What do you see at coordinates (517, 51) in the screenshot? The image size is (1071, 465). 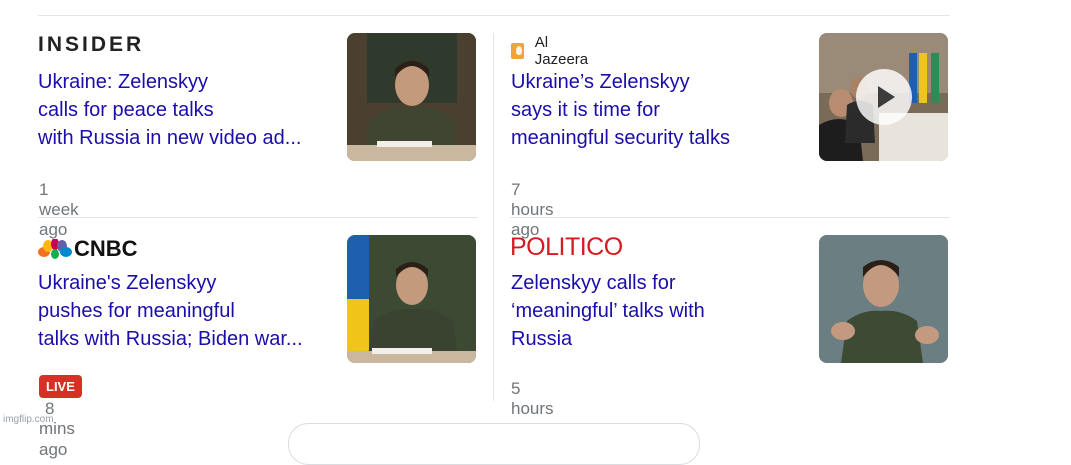 I see `aljazeera-icon` at bounding box center [517, 51].